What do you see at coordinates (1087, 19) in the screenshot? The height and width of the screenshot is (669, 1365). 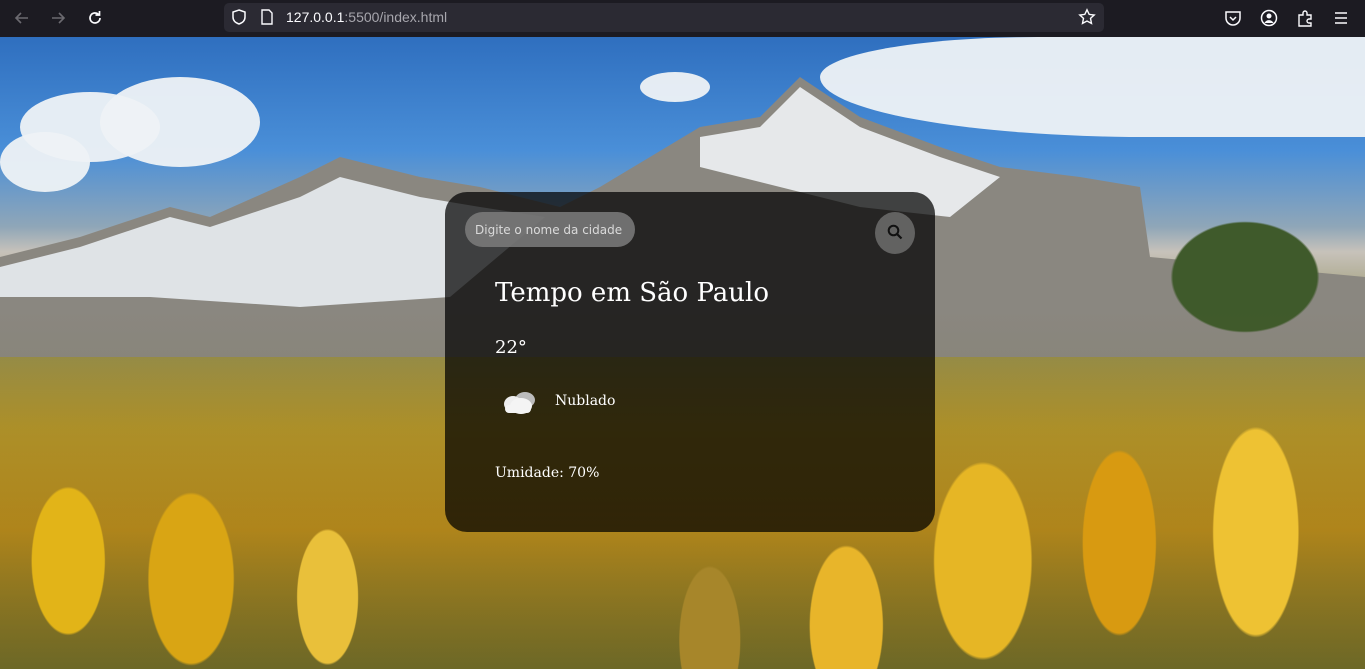 I see `bookmark-star-icon` at bounding box center [1087, 19].